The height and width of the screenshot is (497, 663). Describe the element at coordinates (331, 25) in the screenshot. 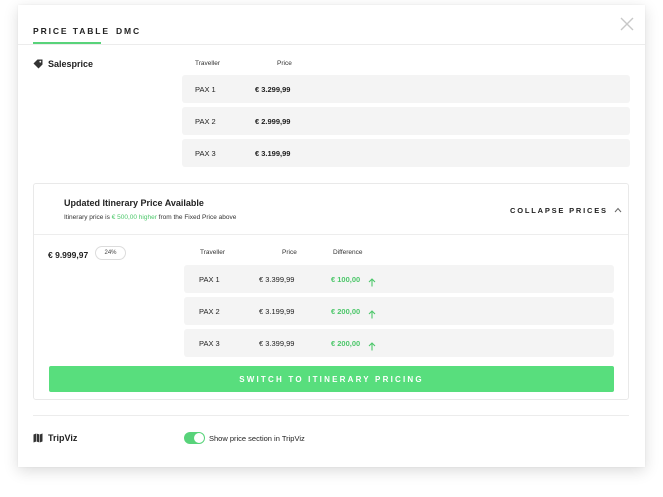

I see `tab-bar: PRICE TABLE DMC` at that location.